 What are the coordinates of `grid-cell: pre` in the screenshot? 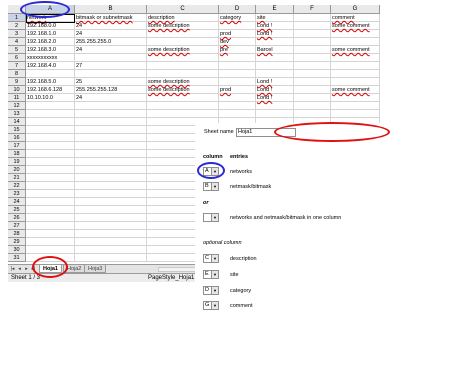 It's located at (237, 50).